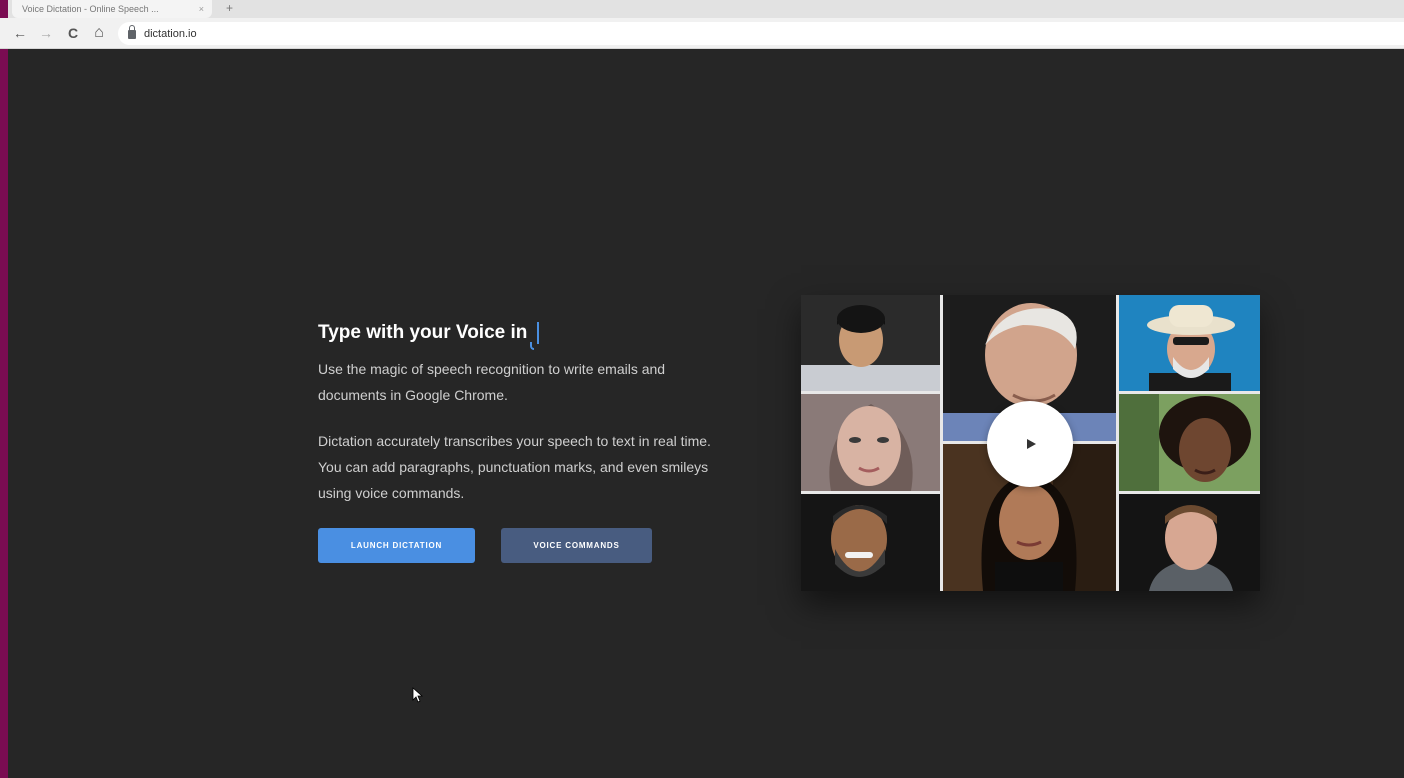 The height and width of the screenshot is (778, 1404). What do you see at coordinates (761, 33) in the screenshot?
I see `address-bar: dictation.io` at bounding box center [761, 33].